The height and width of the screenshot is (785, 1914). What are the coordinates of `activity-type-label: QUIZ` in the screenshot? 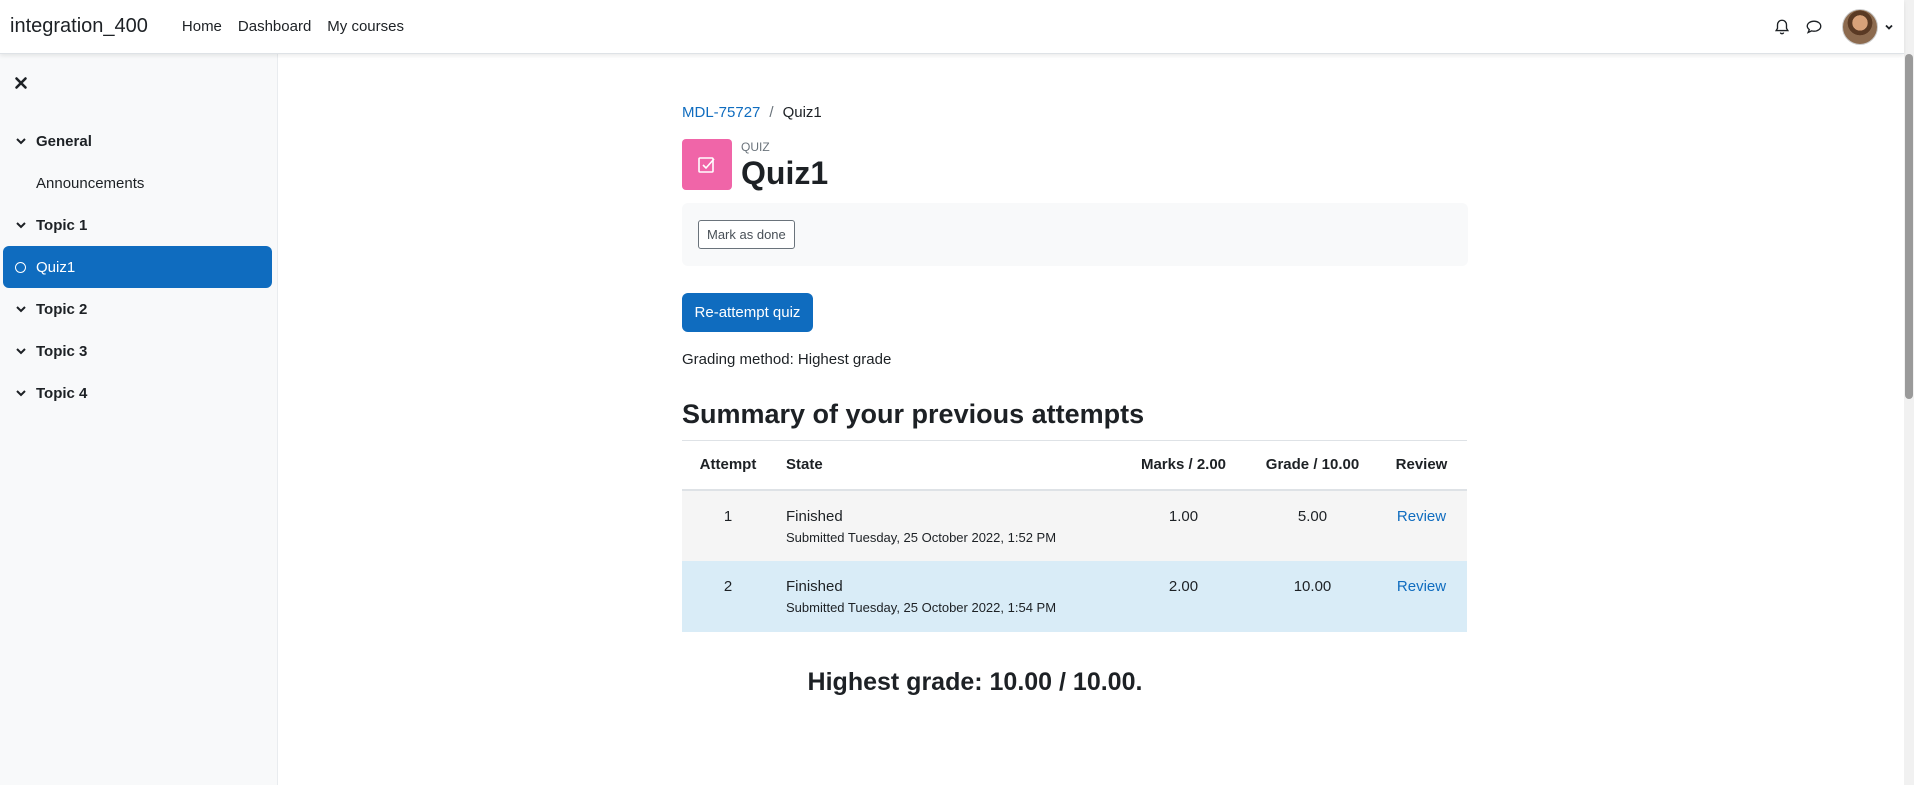 It's located at (755, 147).